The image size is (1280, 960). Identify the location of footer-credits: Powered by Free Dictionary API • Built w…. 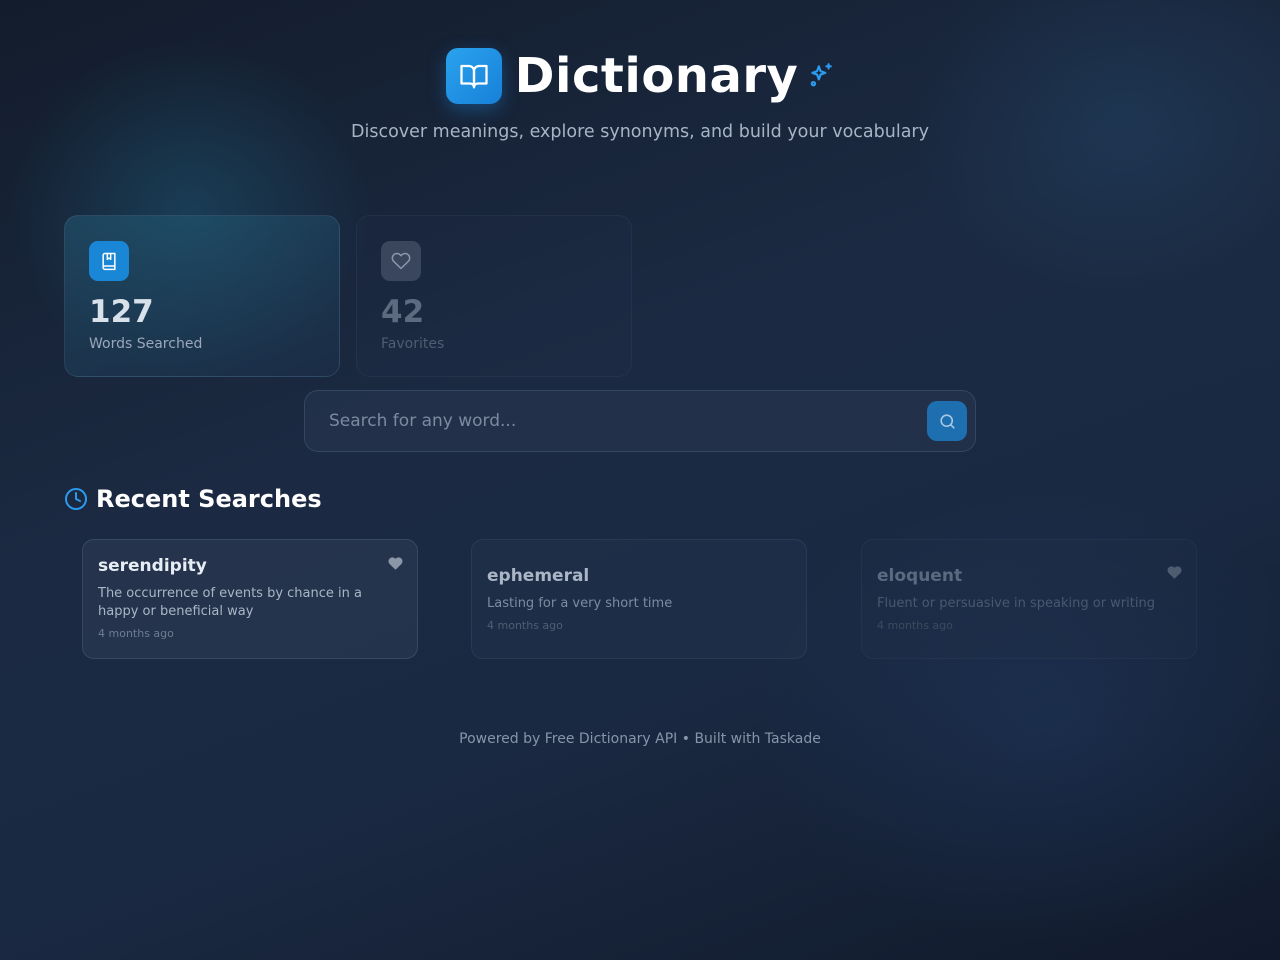
(640, 739).